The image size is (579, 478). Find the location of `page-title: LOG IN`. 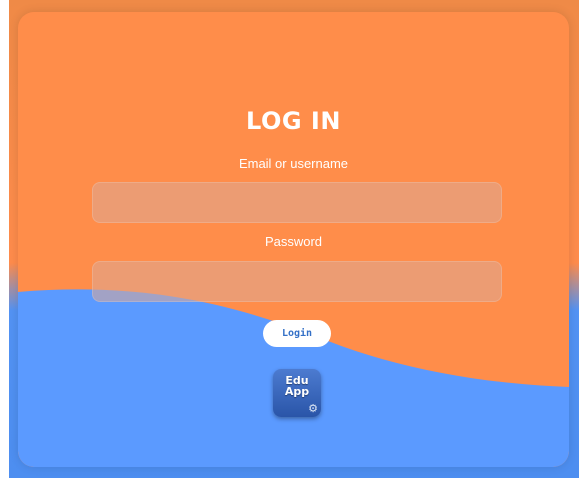

page-title: LOG IN is located at coordinates (293, 121).